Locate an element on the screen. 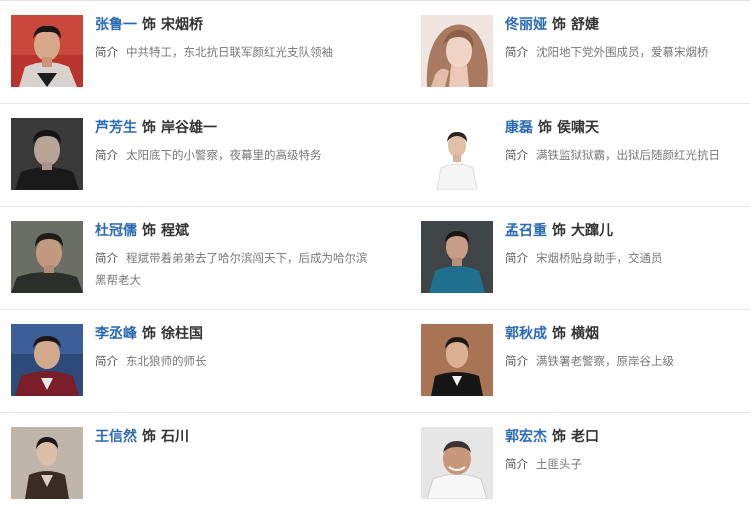 This screenshot has height=515, width=750. cast-description: 简介 满铁署老警察，原岸谷上级 is located at coordinates (627, 361).